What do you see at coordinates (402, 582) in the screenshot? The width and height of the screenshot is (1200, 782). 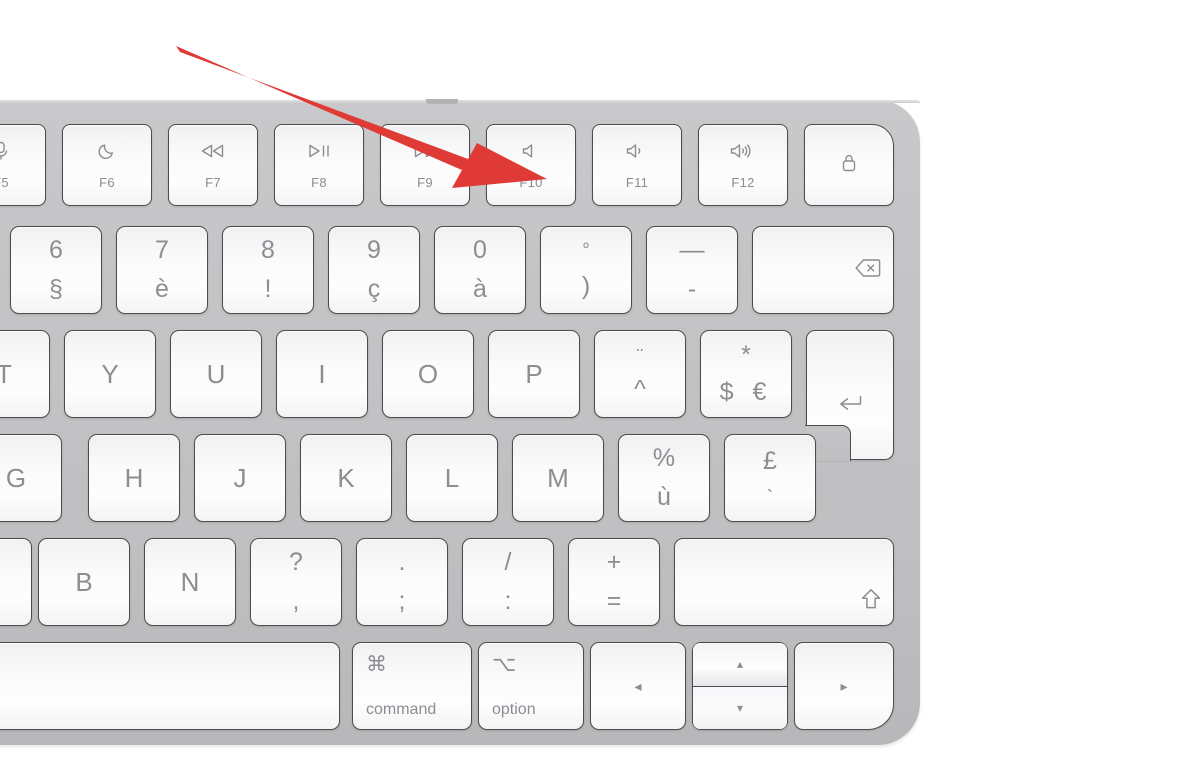 I see `key-period-semicolon: . ;` at bounding box center [402, 582].